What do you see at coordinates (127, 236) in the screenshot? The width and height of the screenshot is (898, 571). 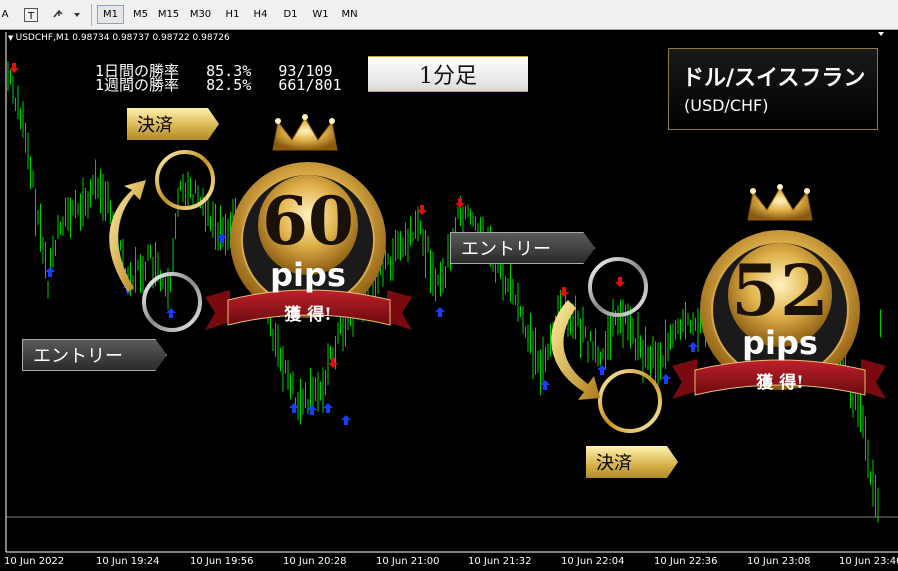 I see `curved-arrow-up-icon` at bounding box center [127, 236].